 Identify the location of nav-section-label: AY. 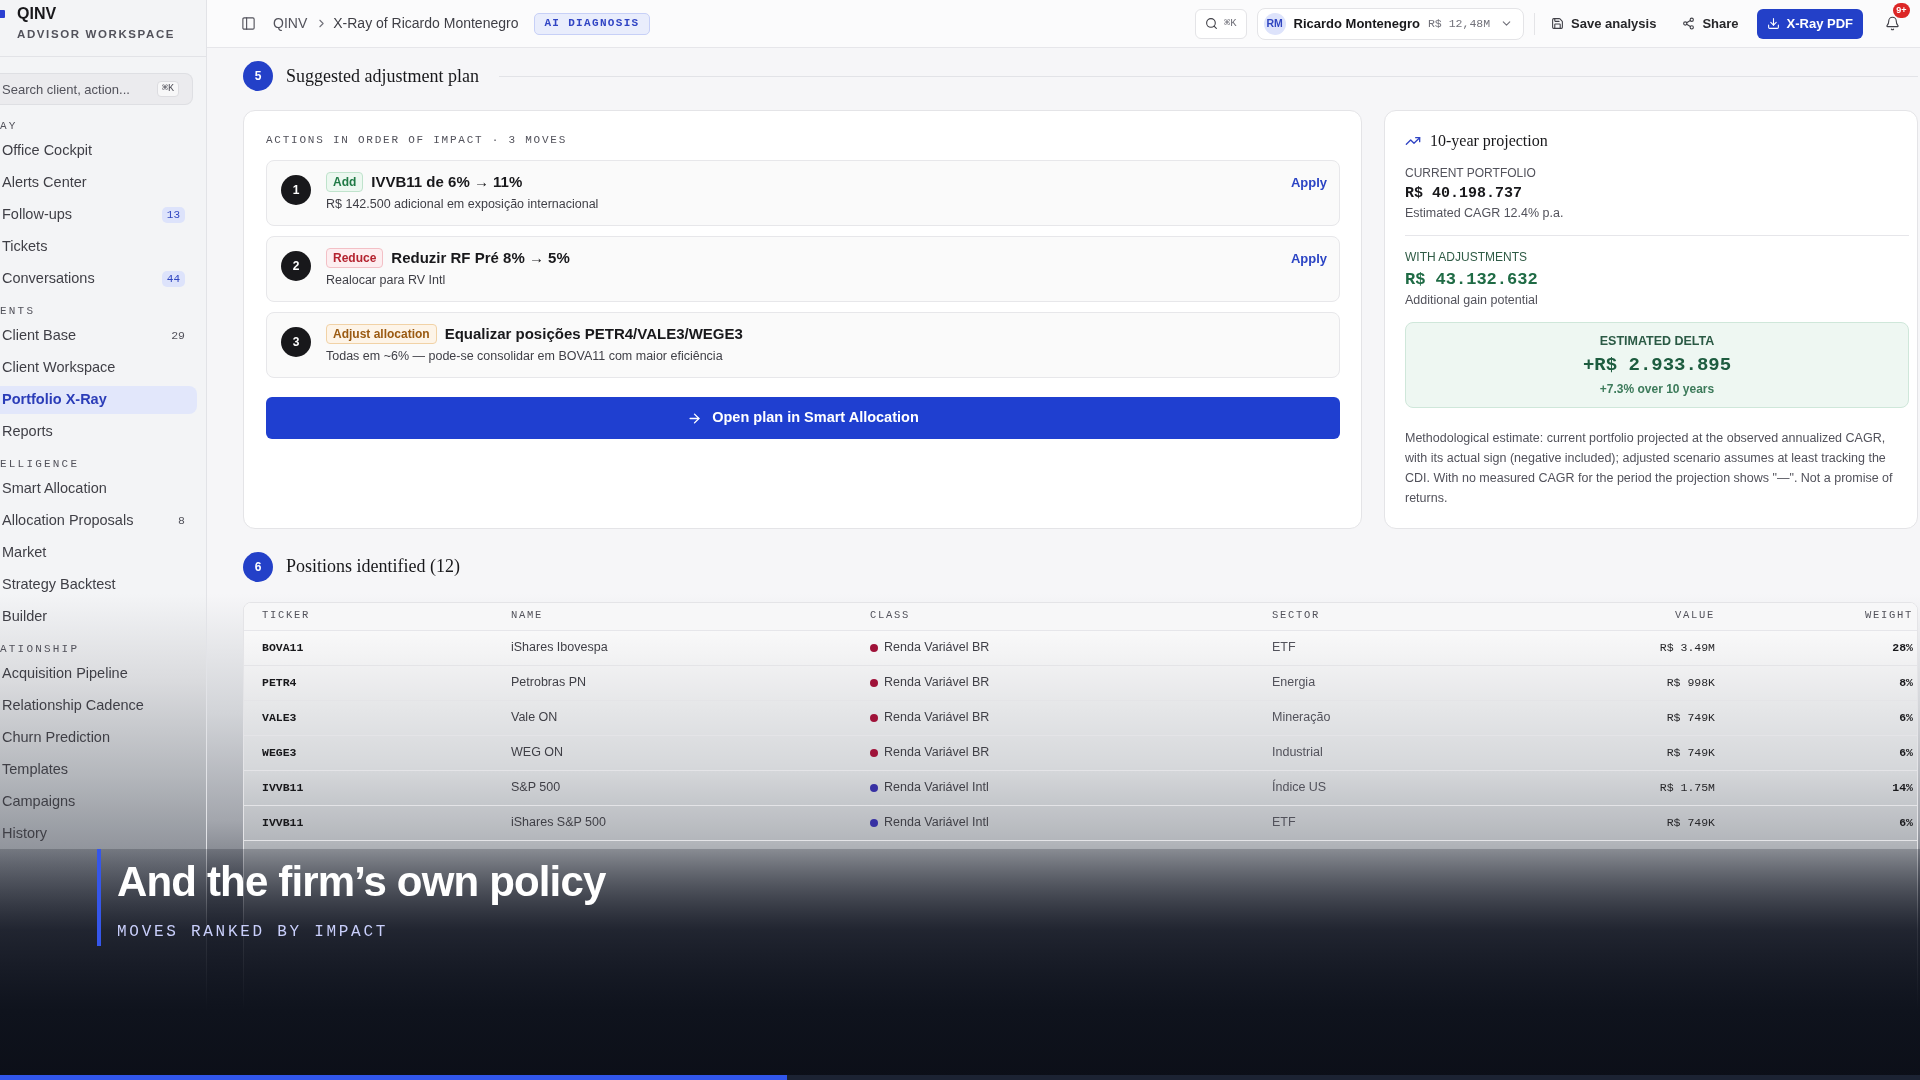
(9, 126).